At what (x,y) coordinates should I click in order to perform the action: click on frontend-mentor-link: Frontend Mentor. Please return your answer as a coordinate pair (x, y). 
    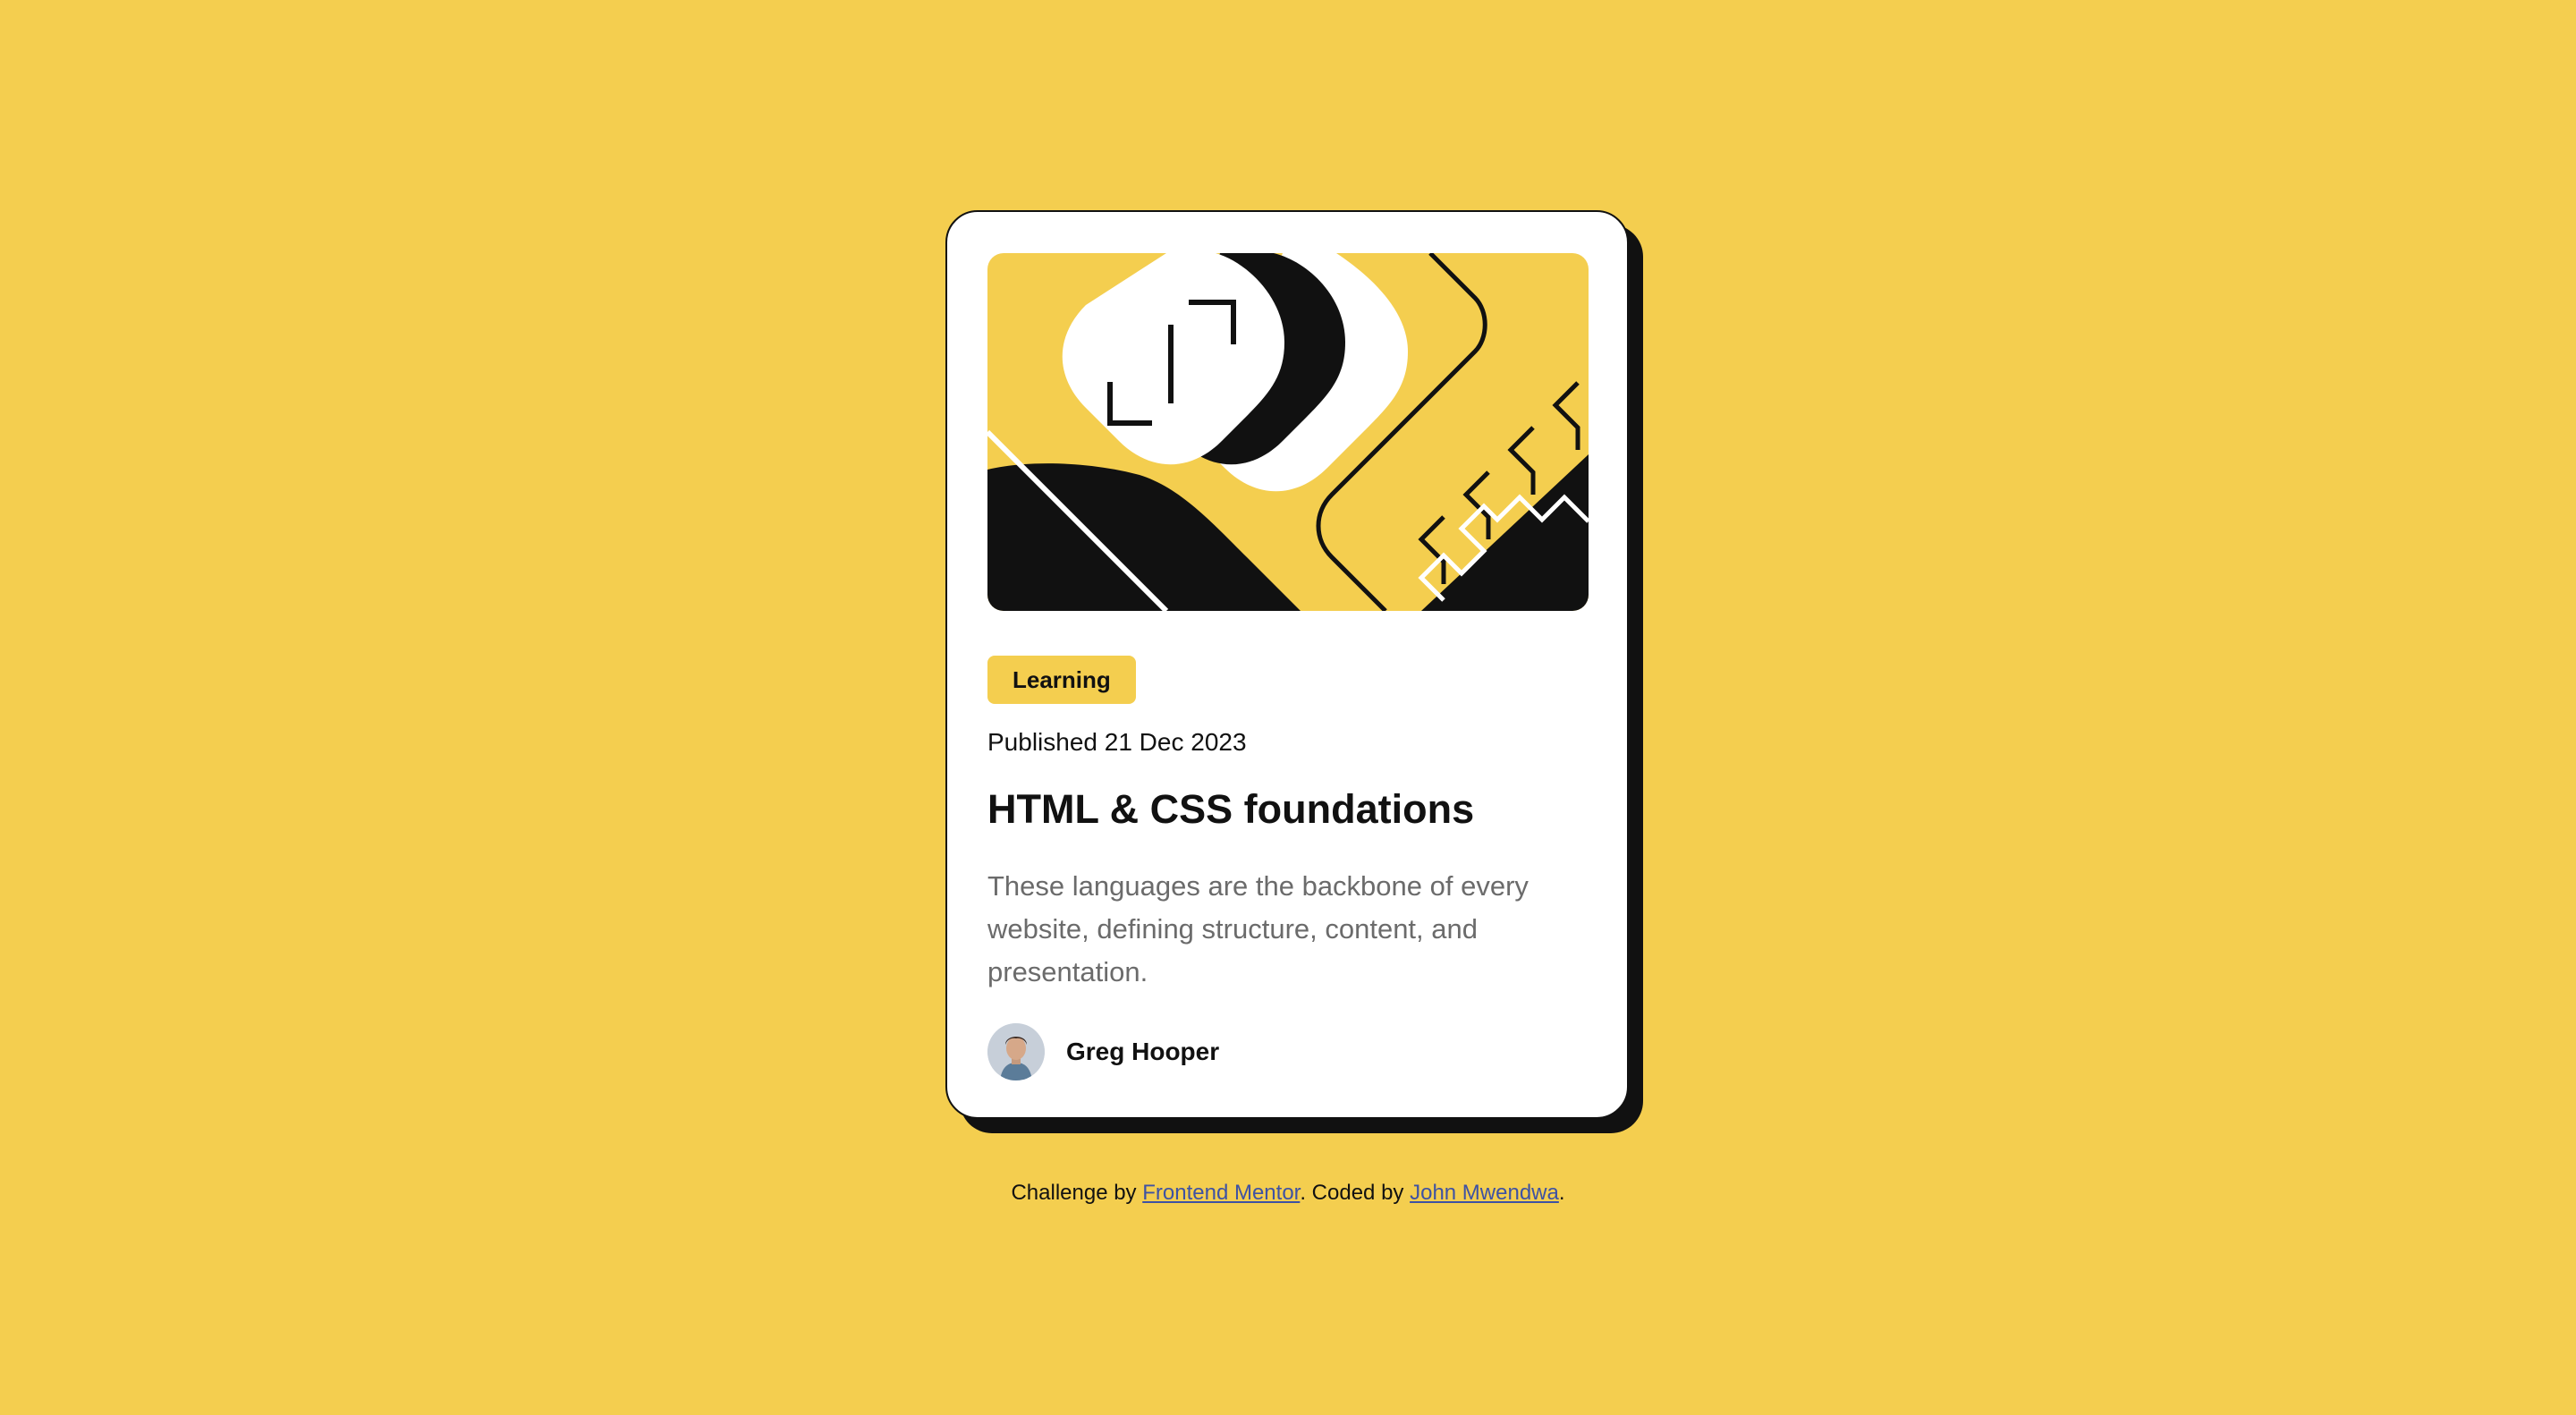
    Looking at the image, I should click on (1221, 1193).